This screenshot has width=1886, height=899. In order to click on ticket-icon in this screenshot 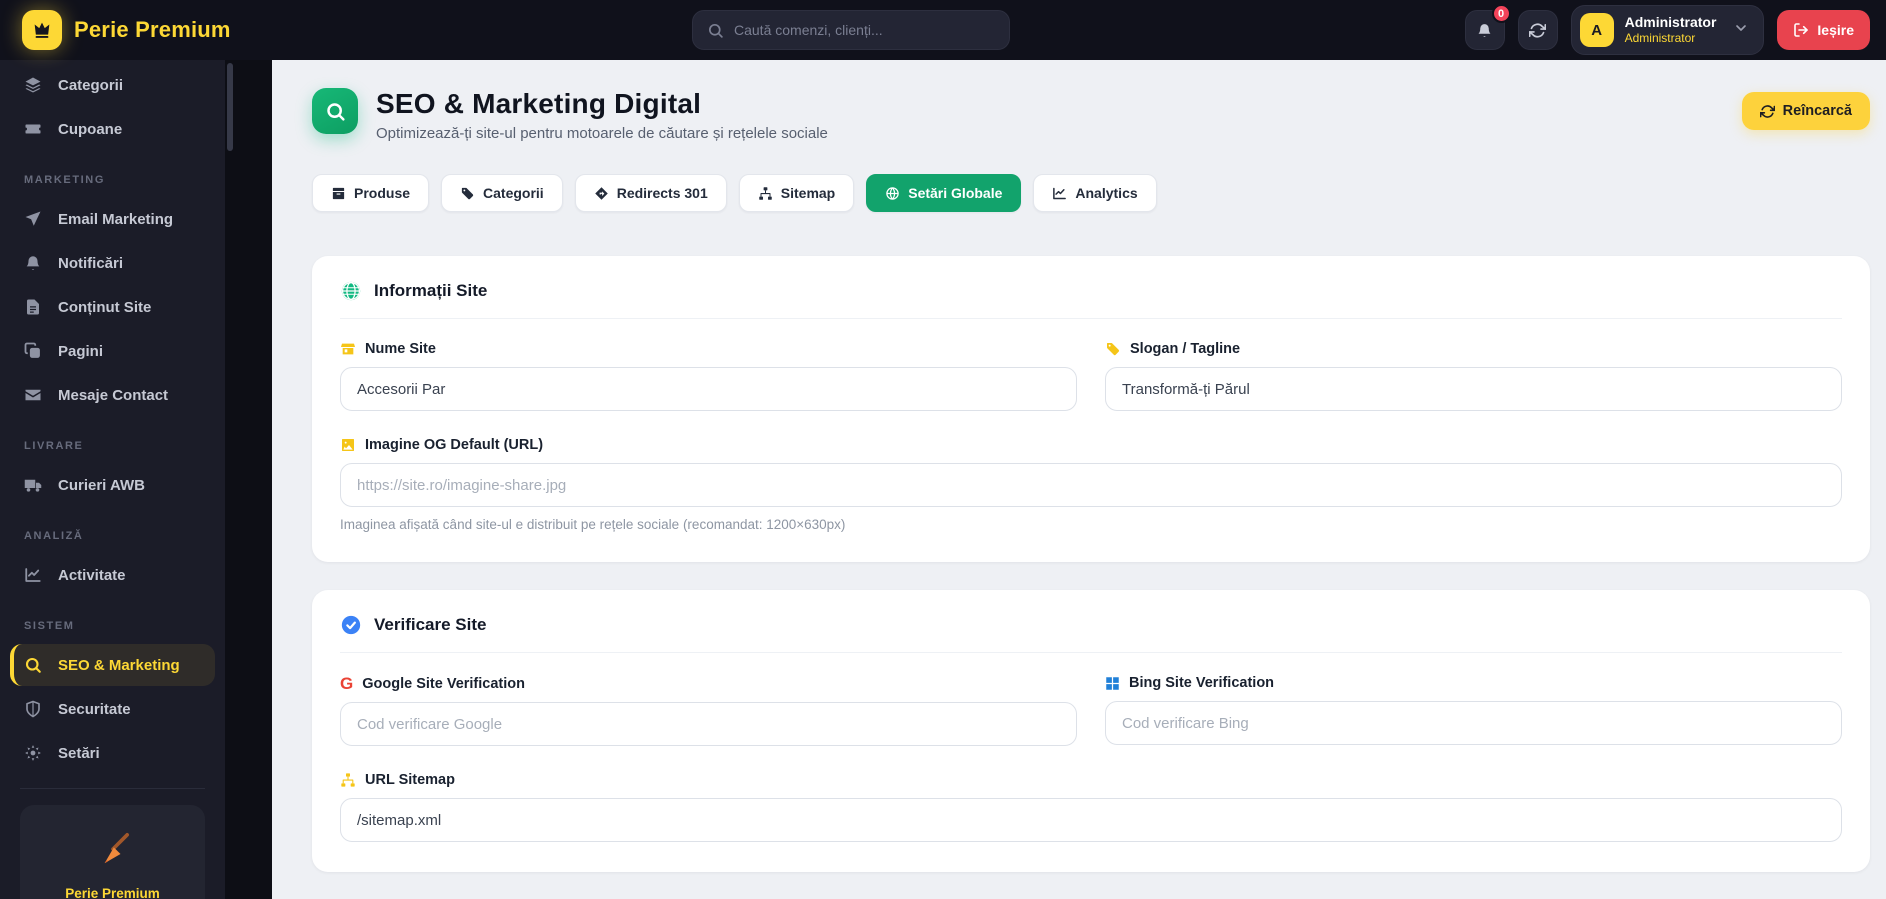, I will do `click(33, 129)`.